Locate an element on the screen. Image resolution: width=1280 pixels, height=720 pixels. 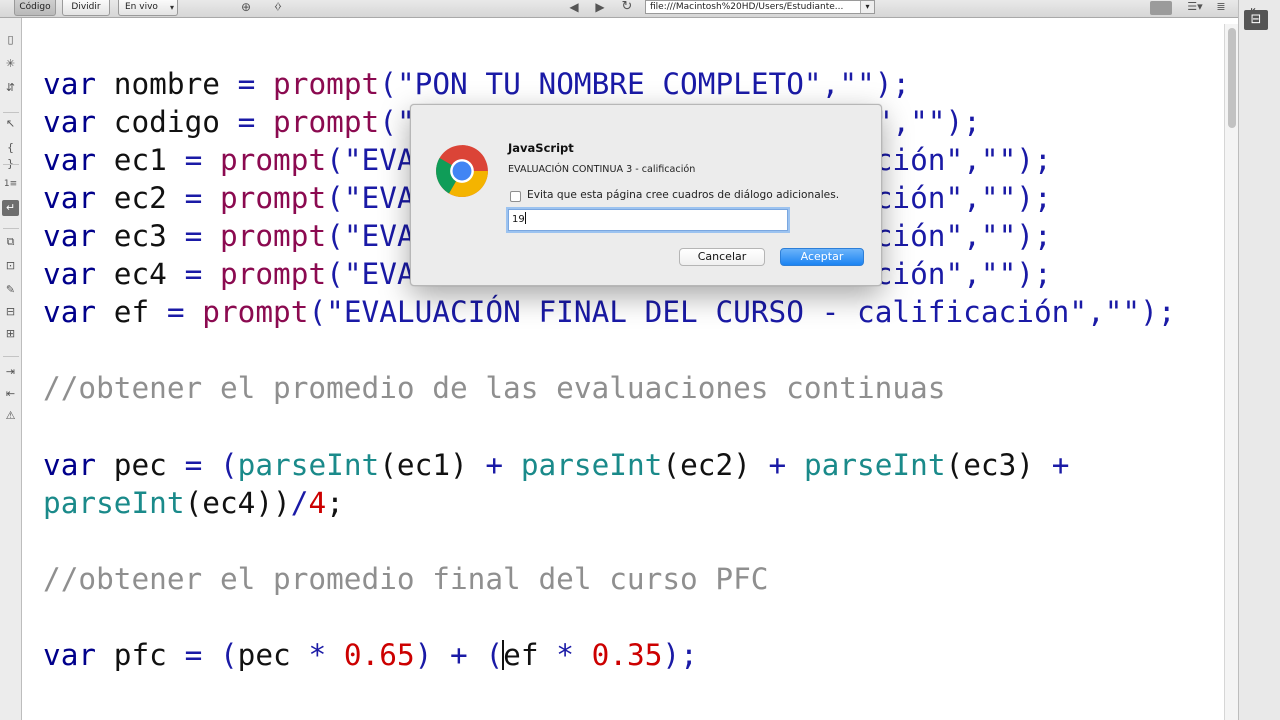
dialog-message: EVALUACIÓN CONTINUA 3 - calificación is located at coordinates (602, 169).